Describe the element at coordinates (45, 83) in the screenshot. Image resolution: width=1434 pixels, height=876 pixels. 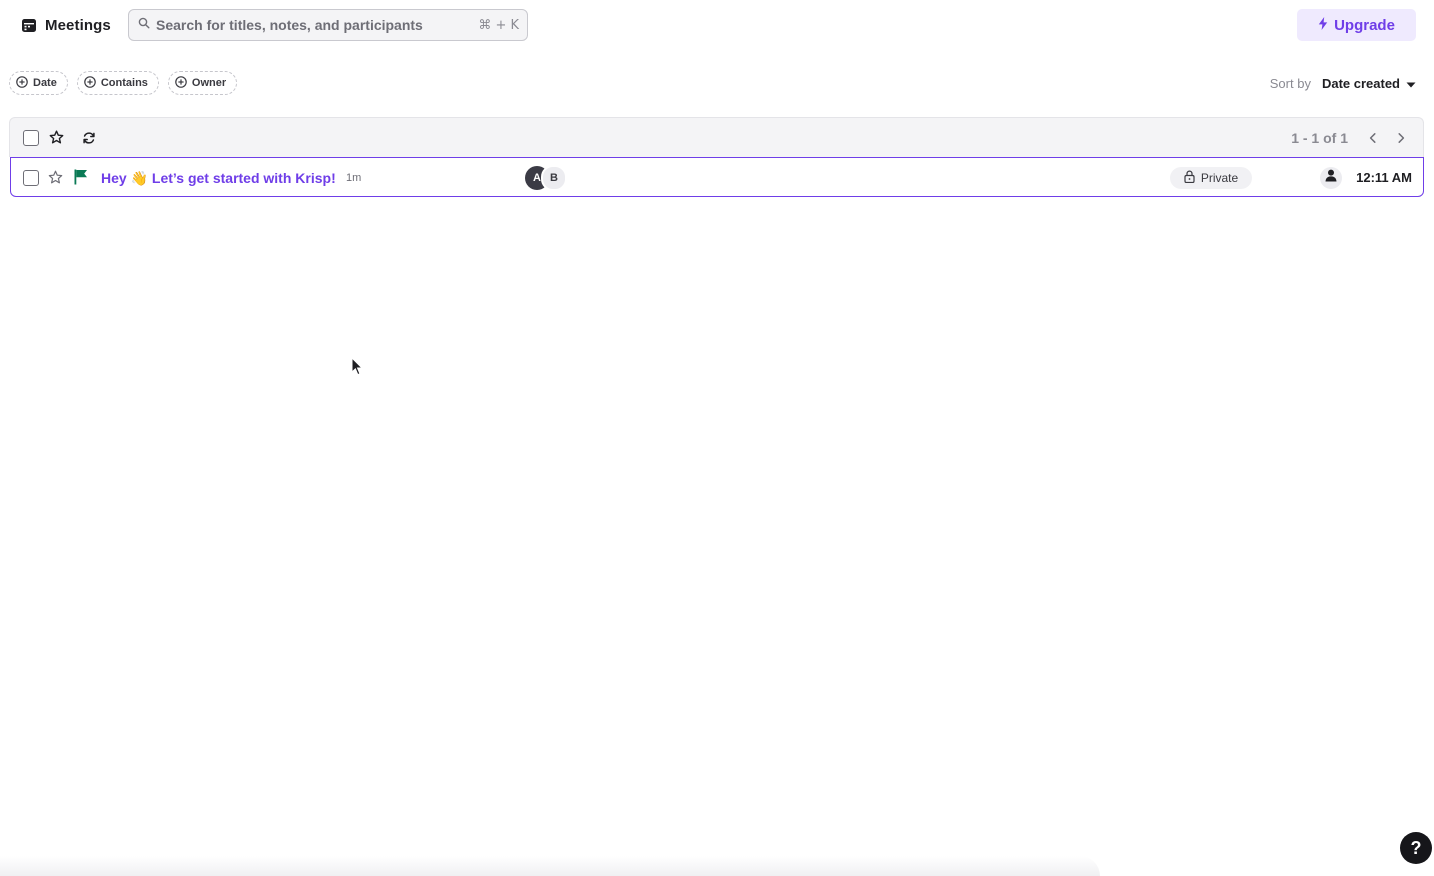
I see `filter-chip-label: Date` at that location.